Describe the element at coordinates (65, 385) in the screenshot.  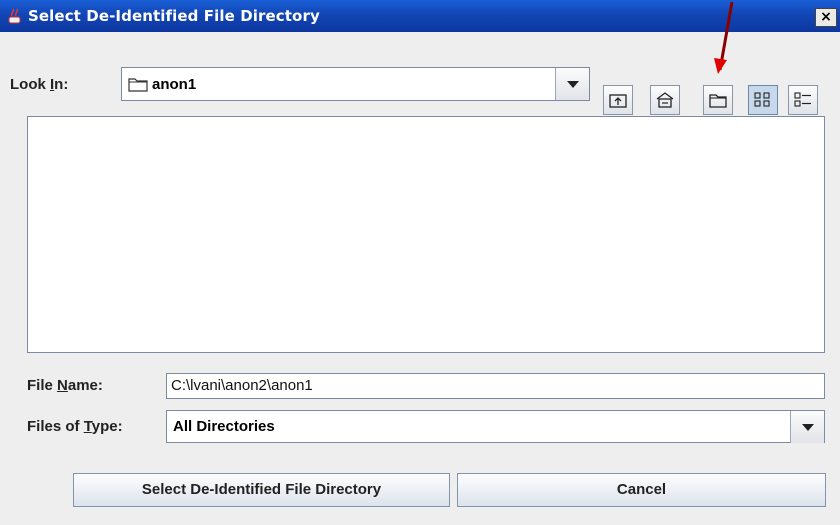
I see `file-name-label: File Name:` at that location.